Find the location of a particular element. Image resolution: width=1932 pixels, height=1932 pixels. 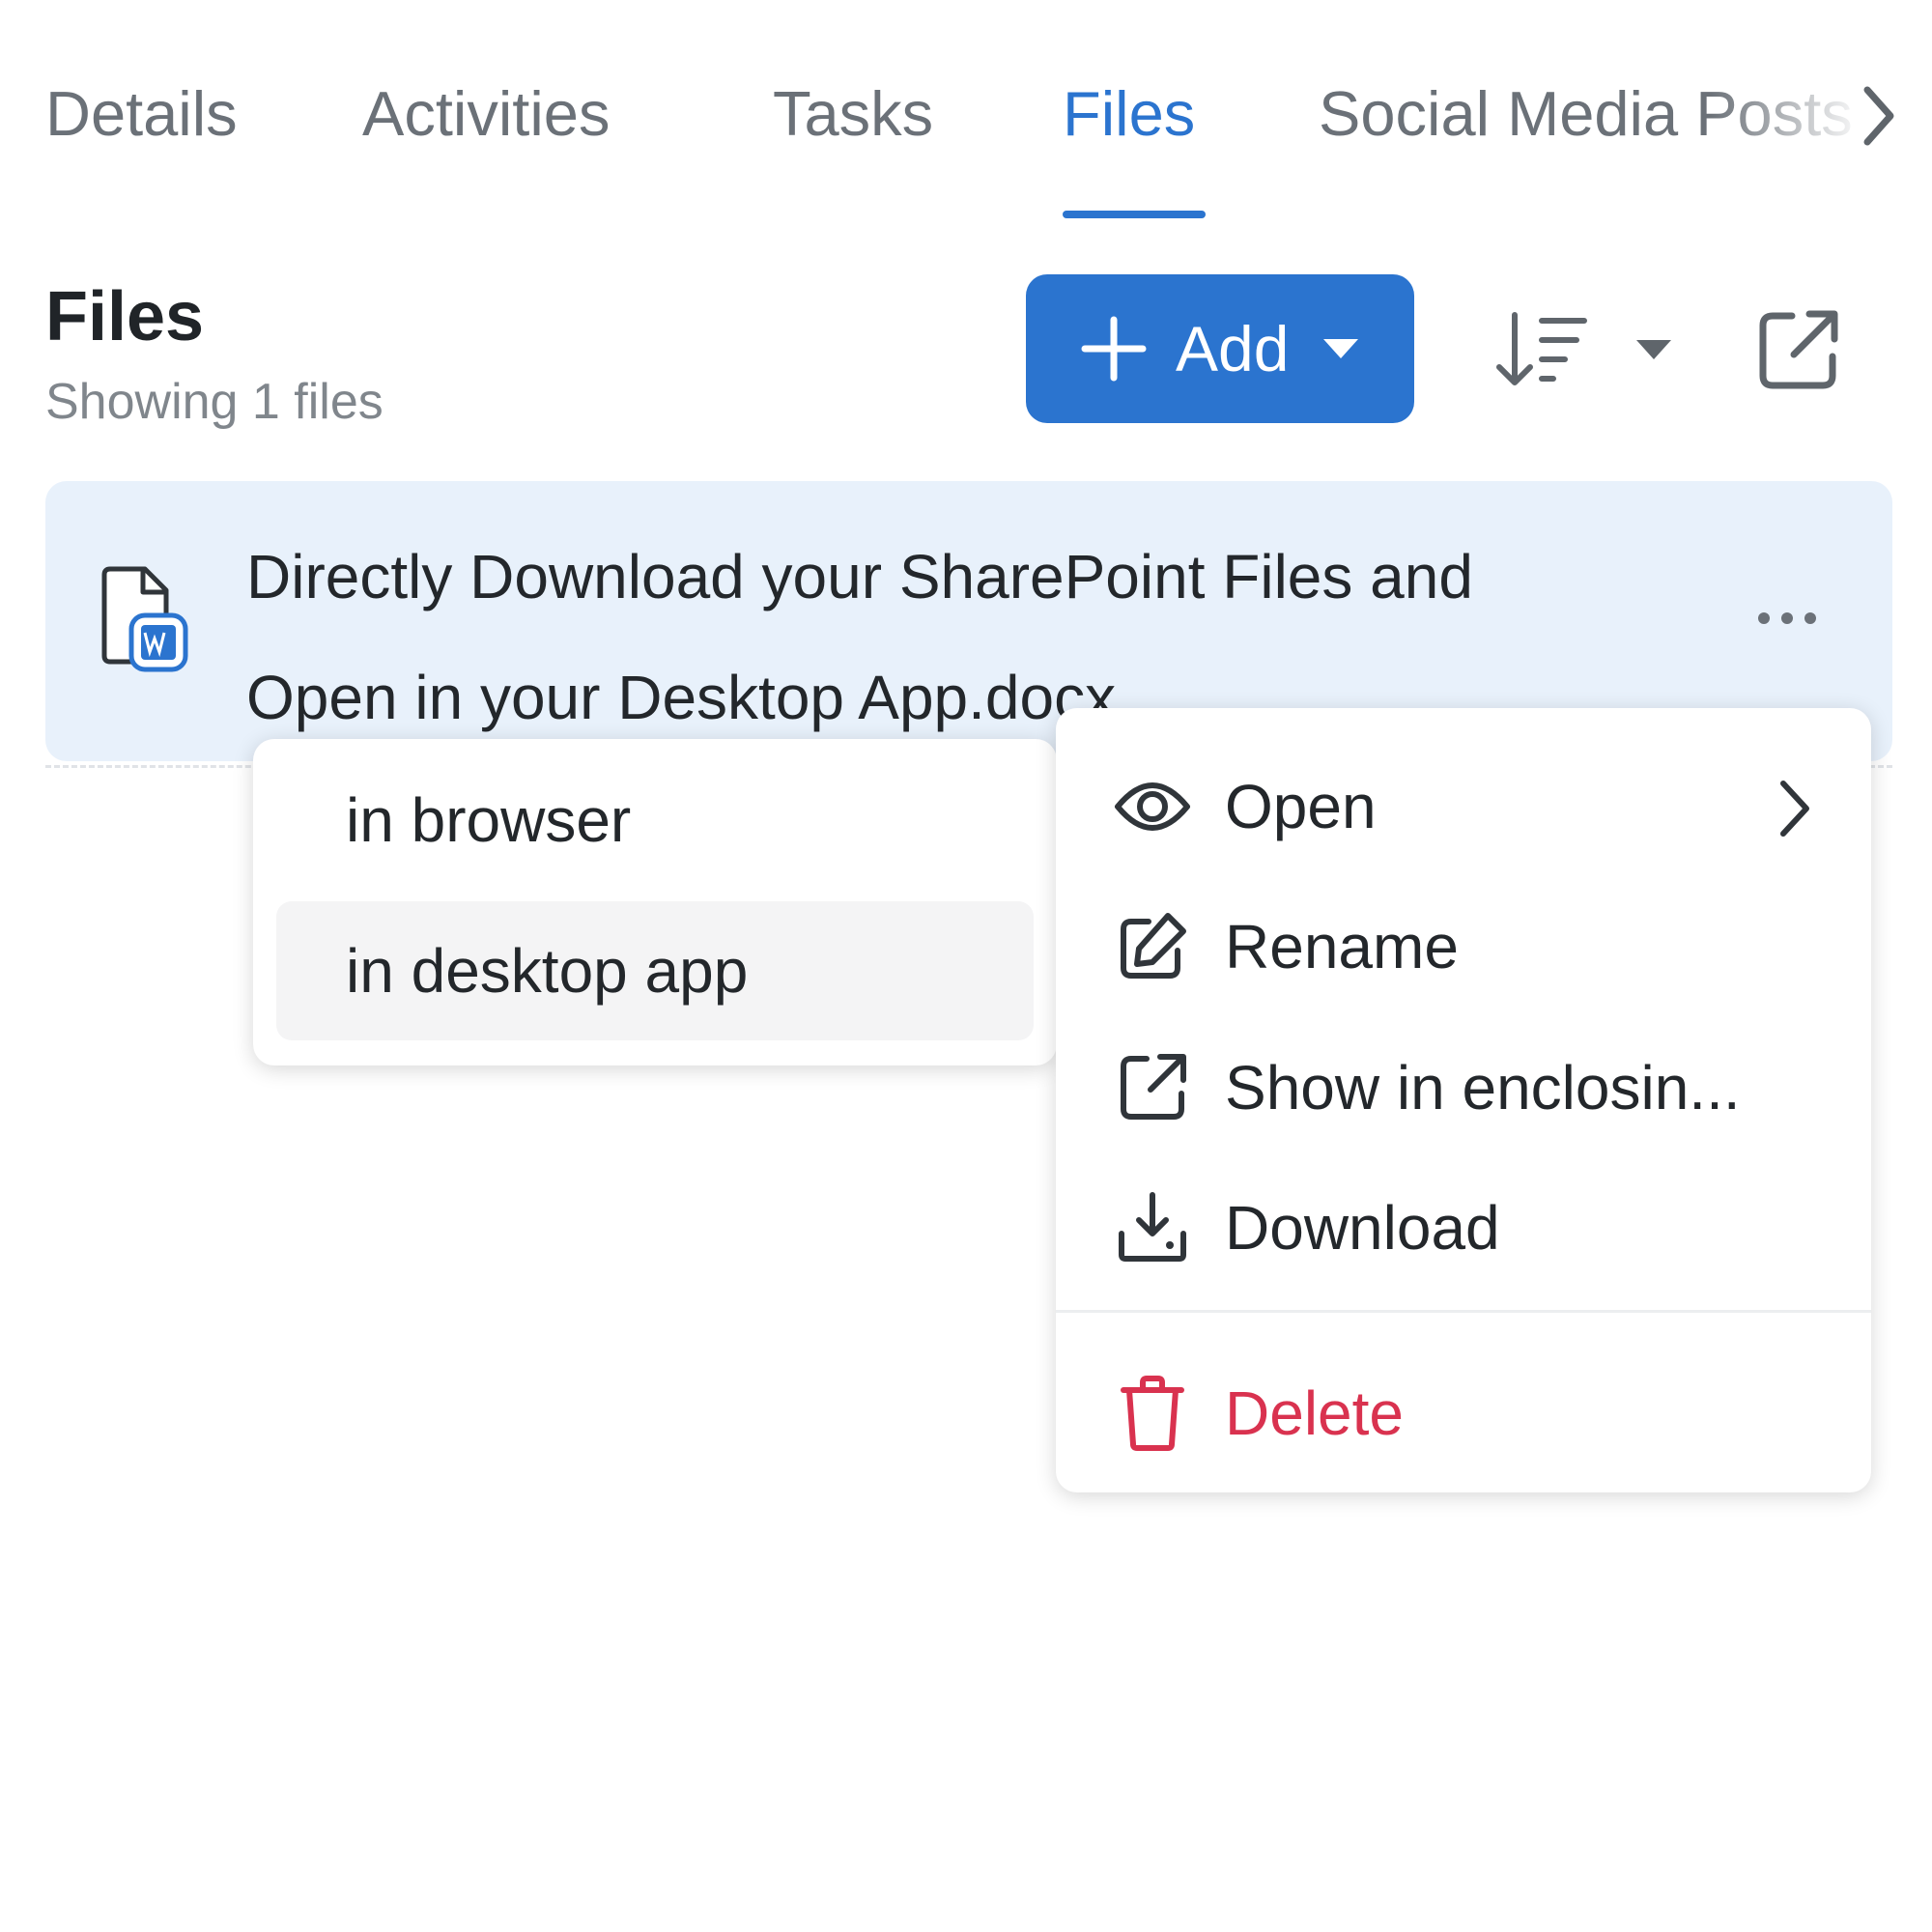

download-icon is located at coordinates (1152, 1227).